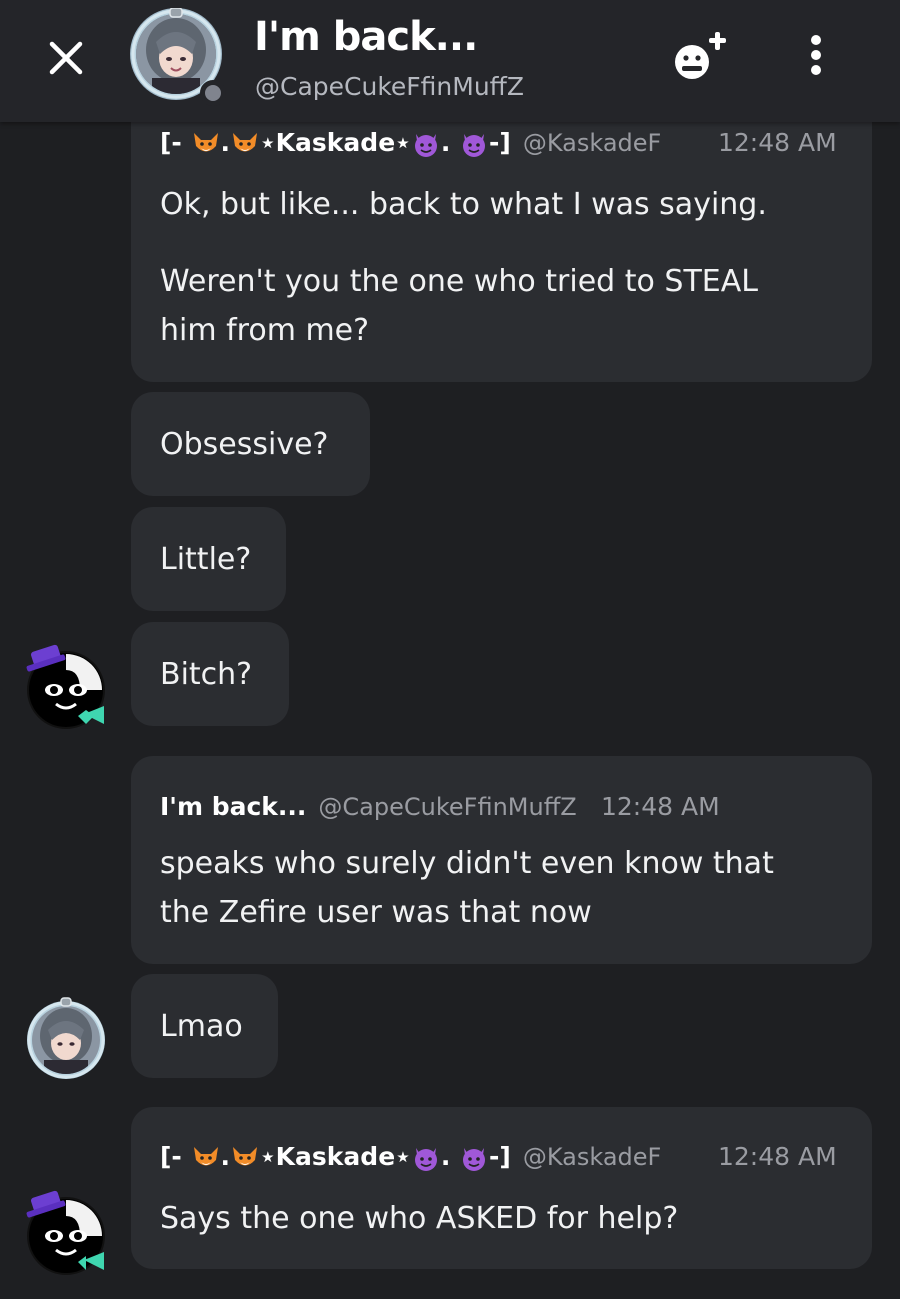  What do you see at coordinates (447, 807) in the screenshot?
I see `author-handle: @CapeCukeFfinMuffZ` at bounding box center [447, 807].